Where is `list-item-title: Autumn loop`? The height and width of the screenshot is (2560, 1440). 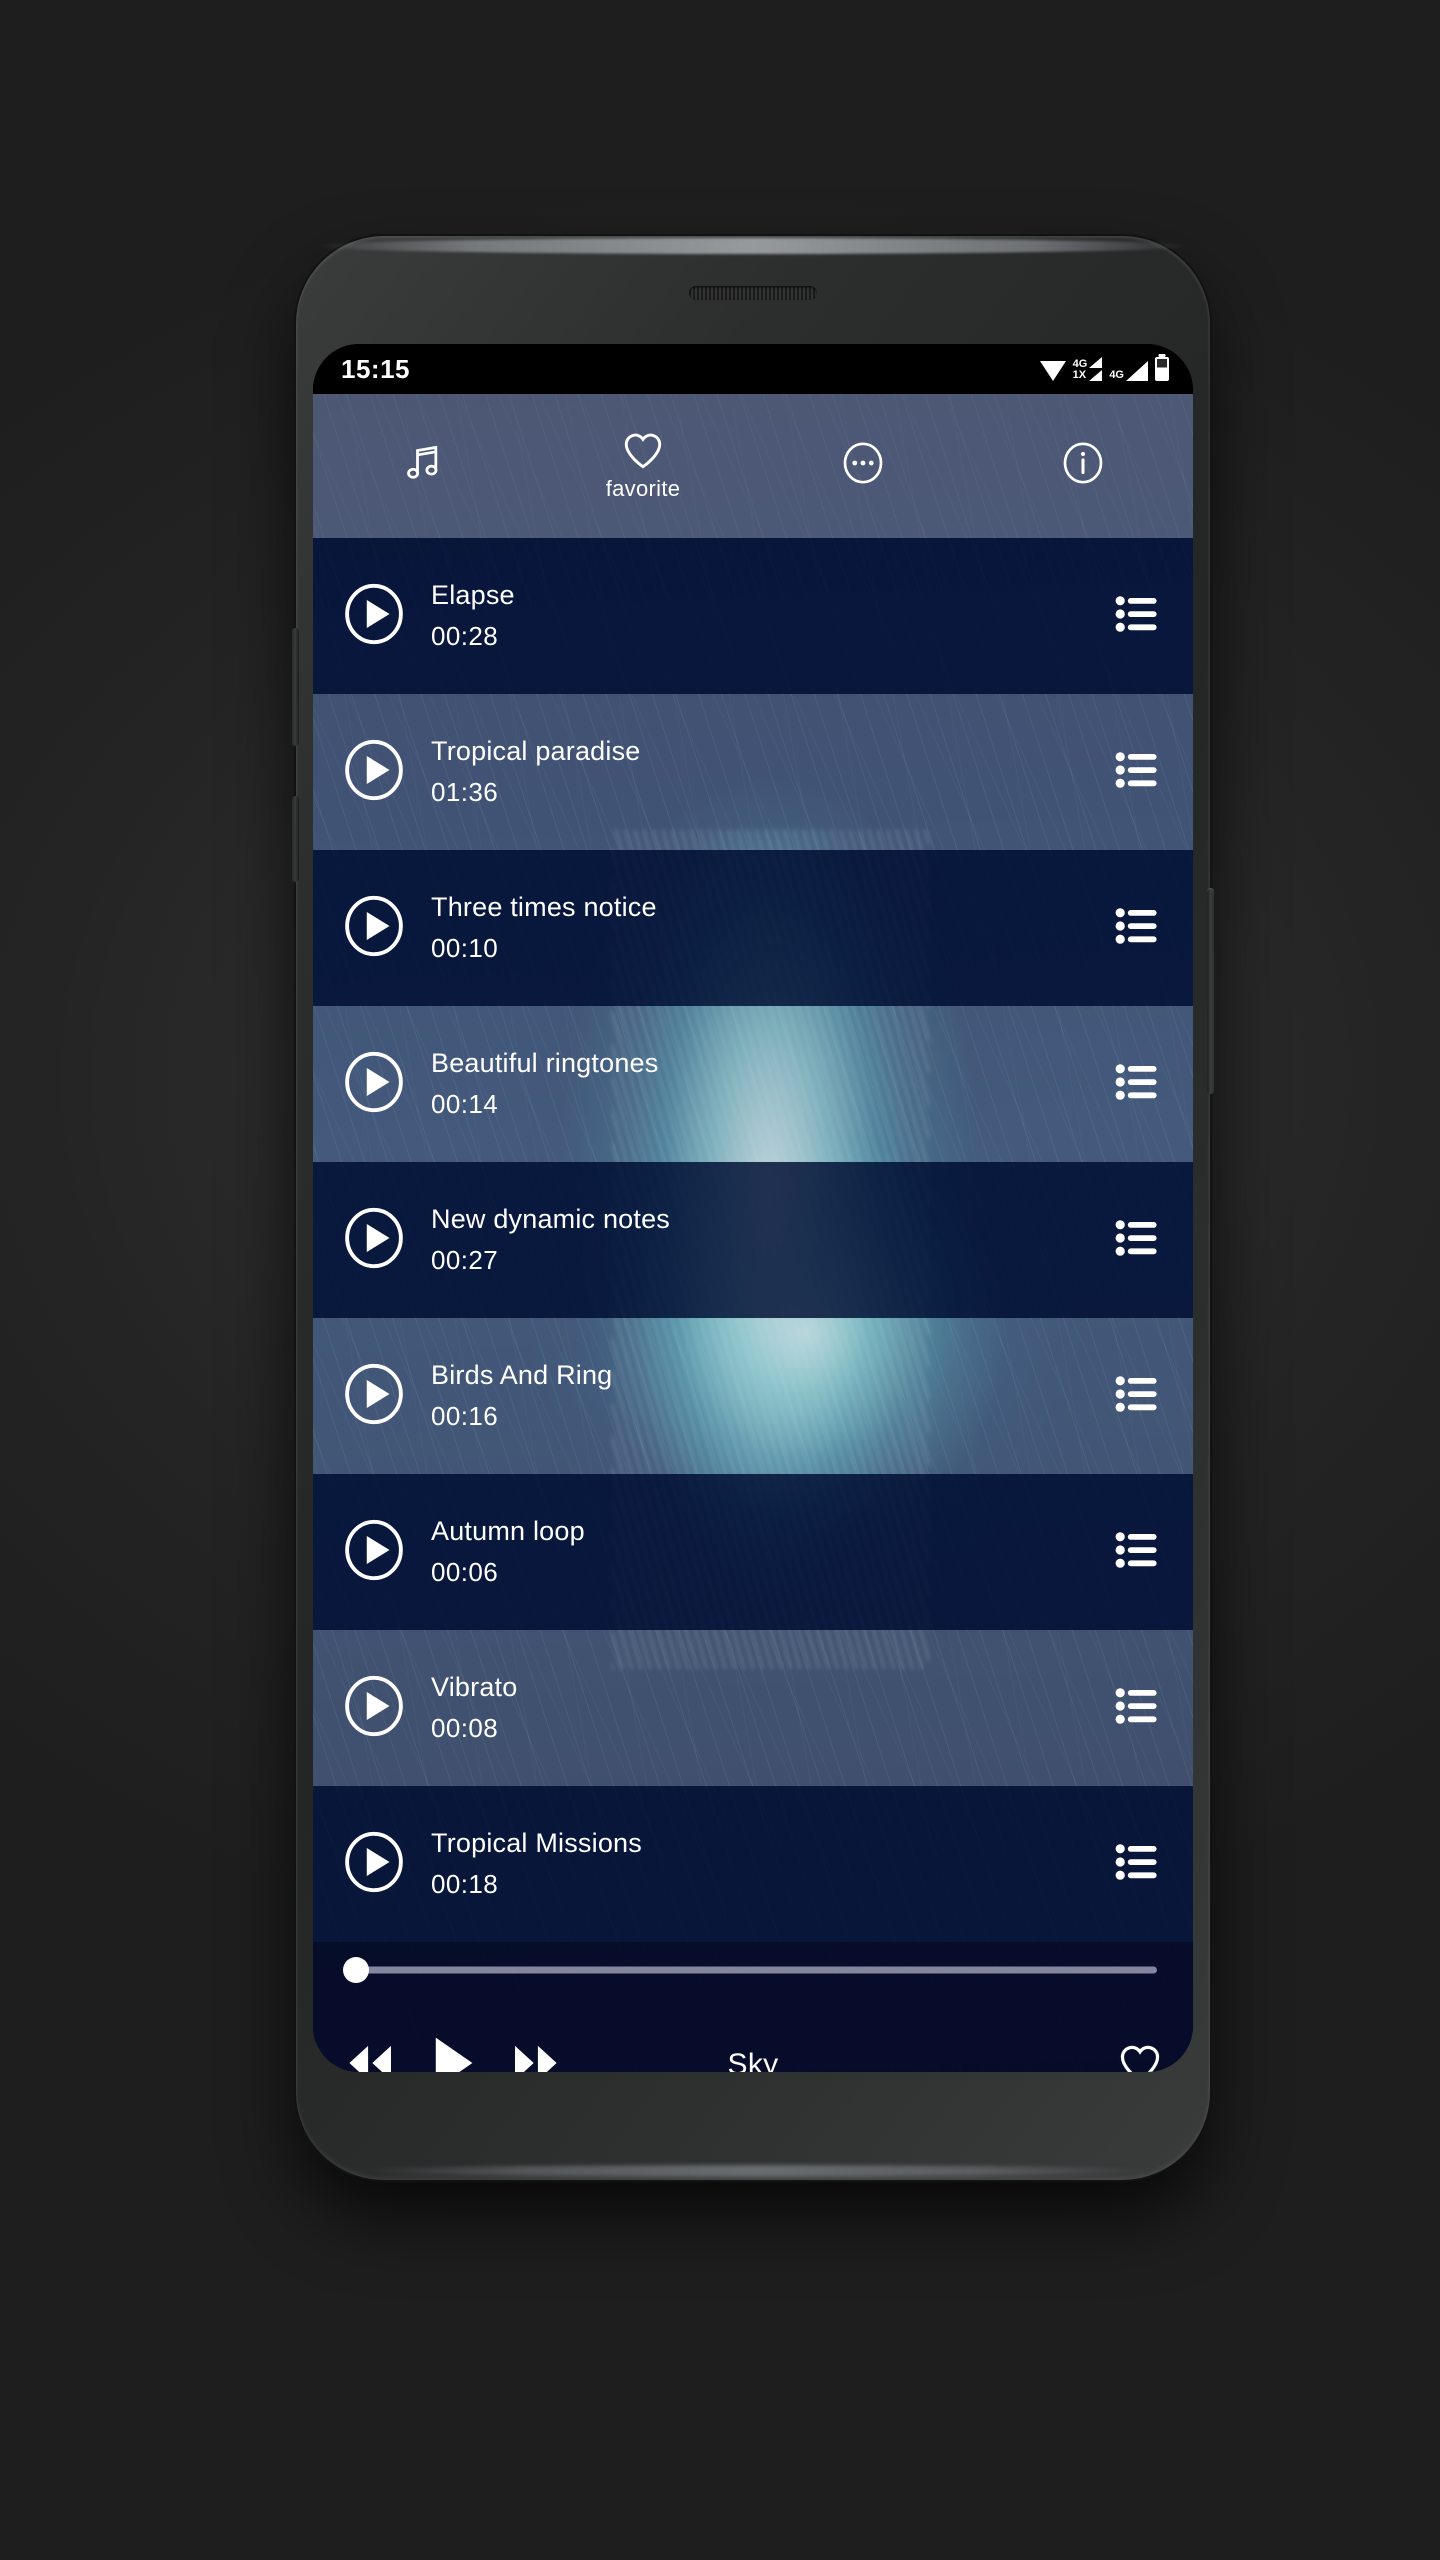
list-item-title: Autumn loop is located at coordinates (508, 1531).